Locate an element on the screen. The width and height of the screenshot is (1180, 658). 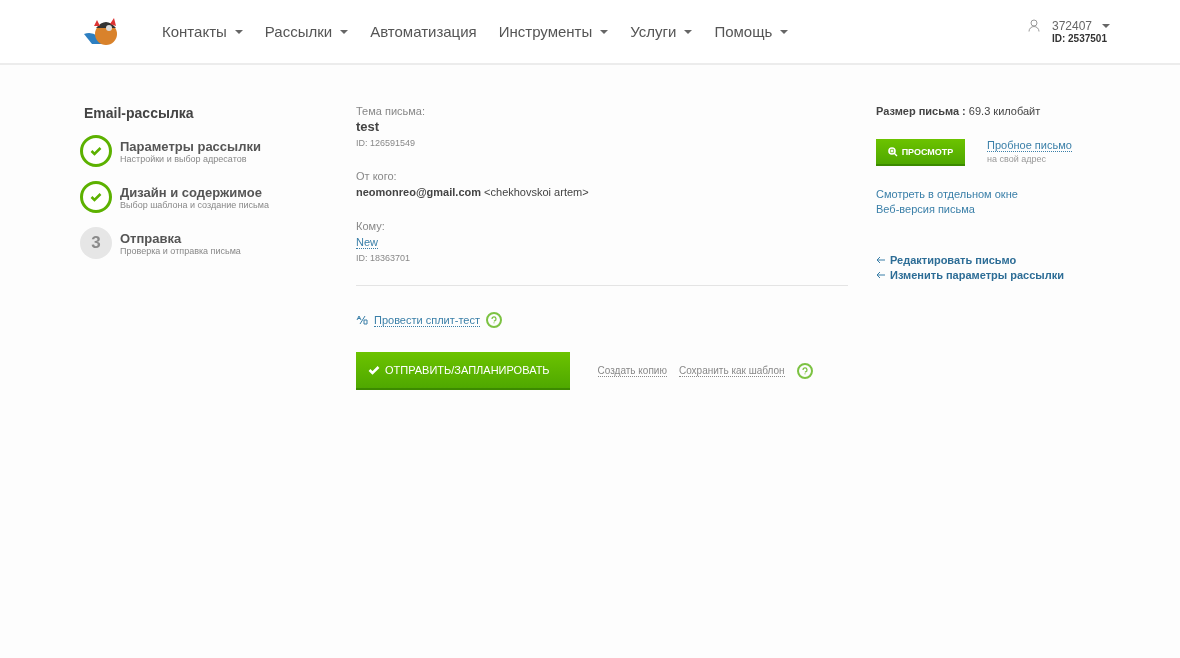
account-id: ID: 2537501 is located at coordinates (1079, 38).